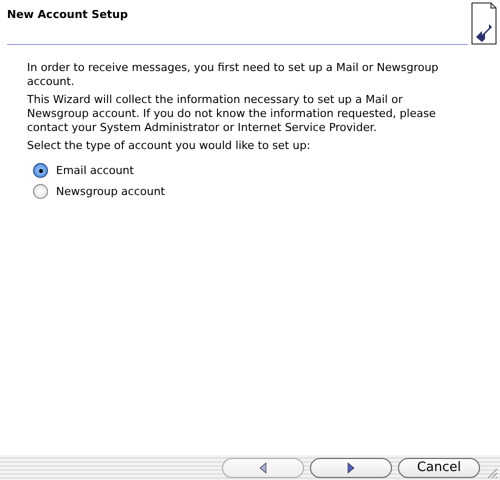  I want to click on next-button, so click(351, 468).